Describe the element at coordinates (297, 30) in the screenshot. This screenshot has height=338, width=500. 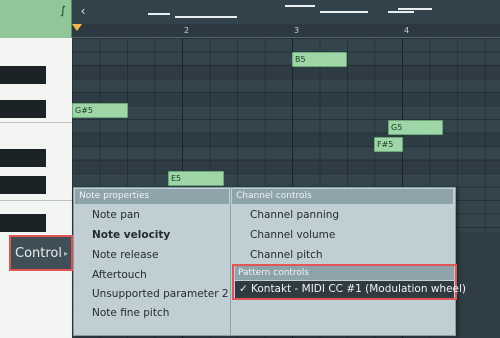
I see `bar-number: 3` at that location.